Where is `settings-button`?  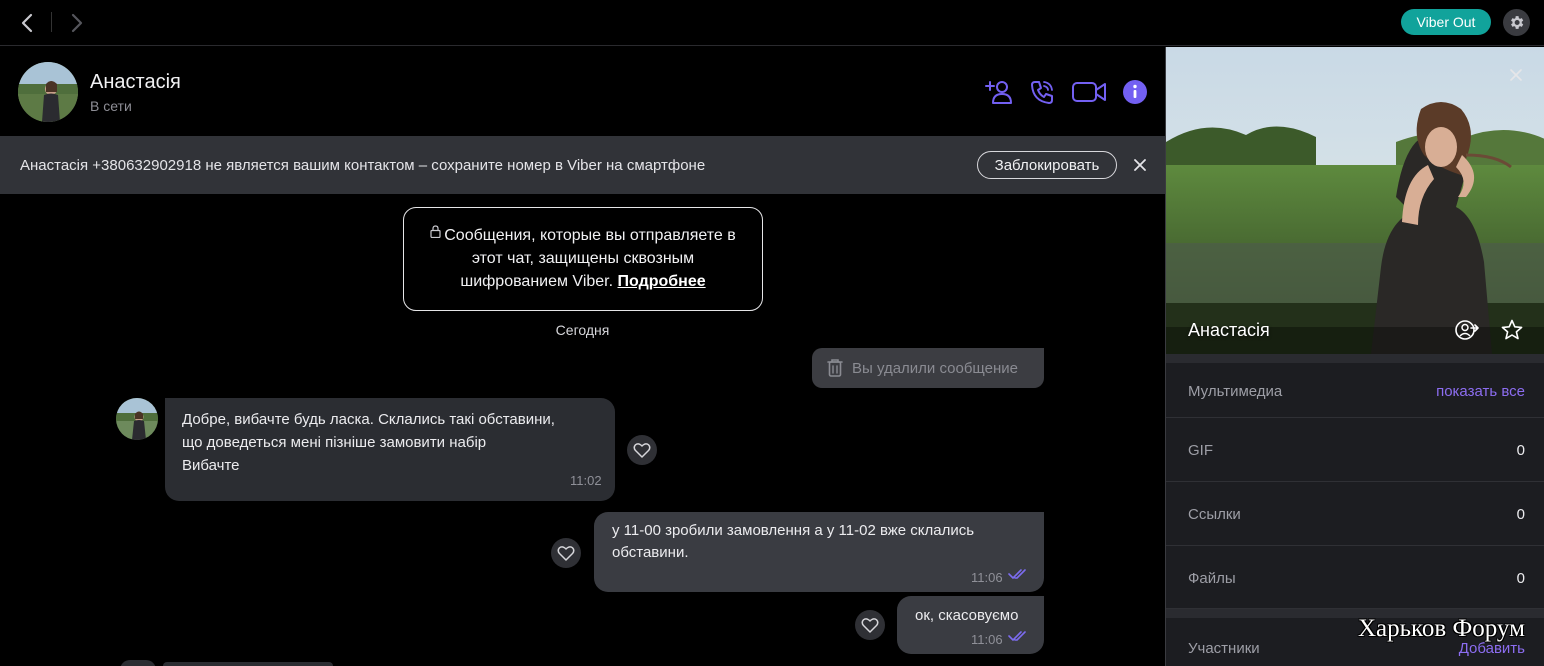 settings-button is located at coordinates (1516, 22).